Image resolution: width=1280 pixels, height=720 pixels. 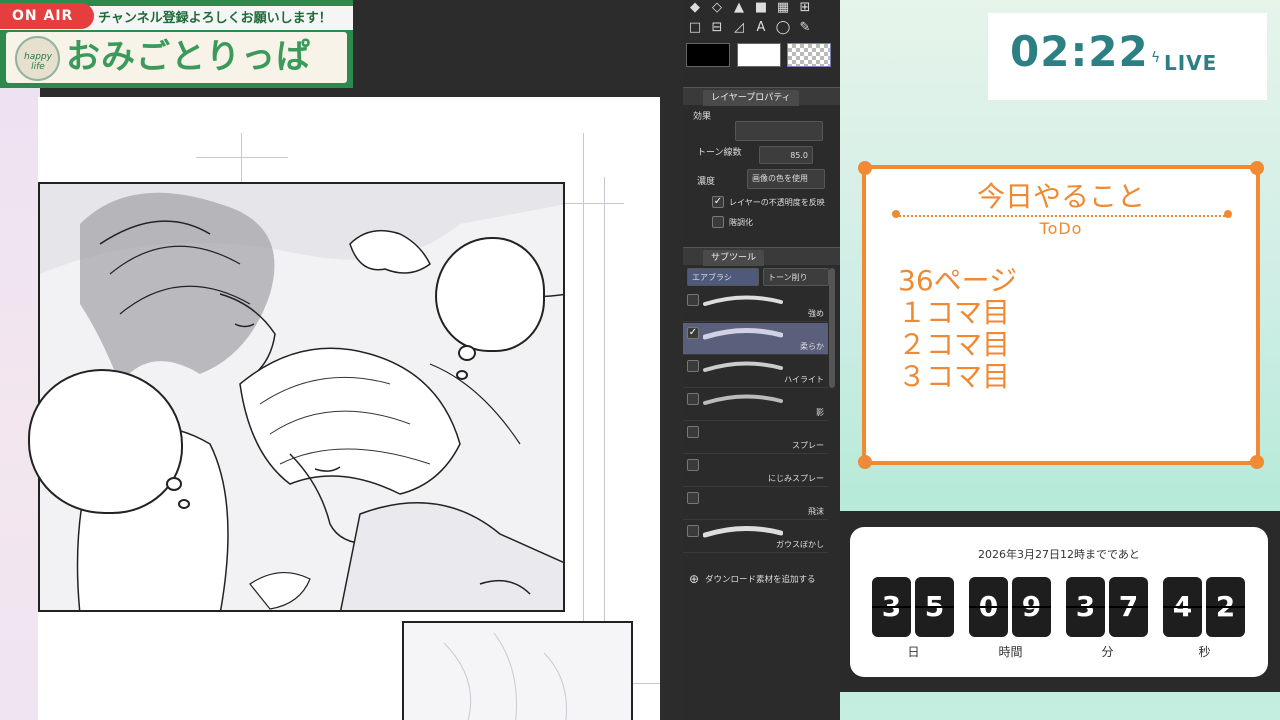 I want to click on sub-color-swatch, so click(x=759, y=55).